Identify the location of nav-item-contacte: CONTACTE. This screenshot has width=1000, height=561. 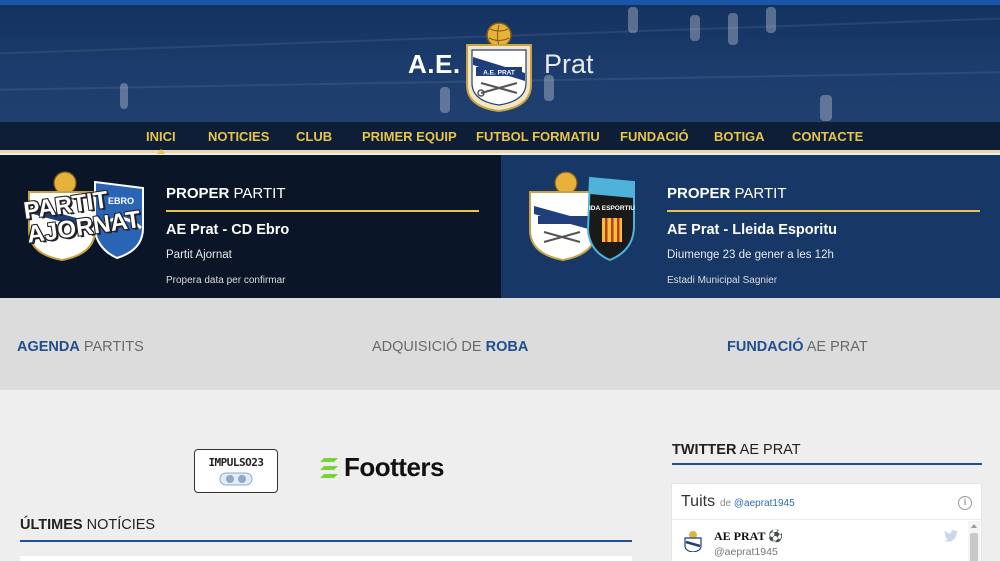
(827, 136).